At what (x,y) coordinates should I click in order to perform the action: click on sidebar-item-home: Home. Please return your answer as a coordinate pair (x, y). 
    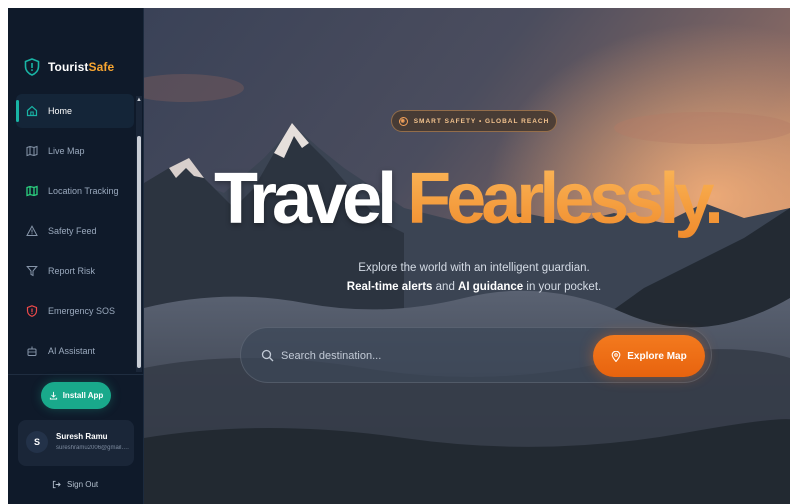
    Looking at the image, I should click on (75, 111).